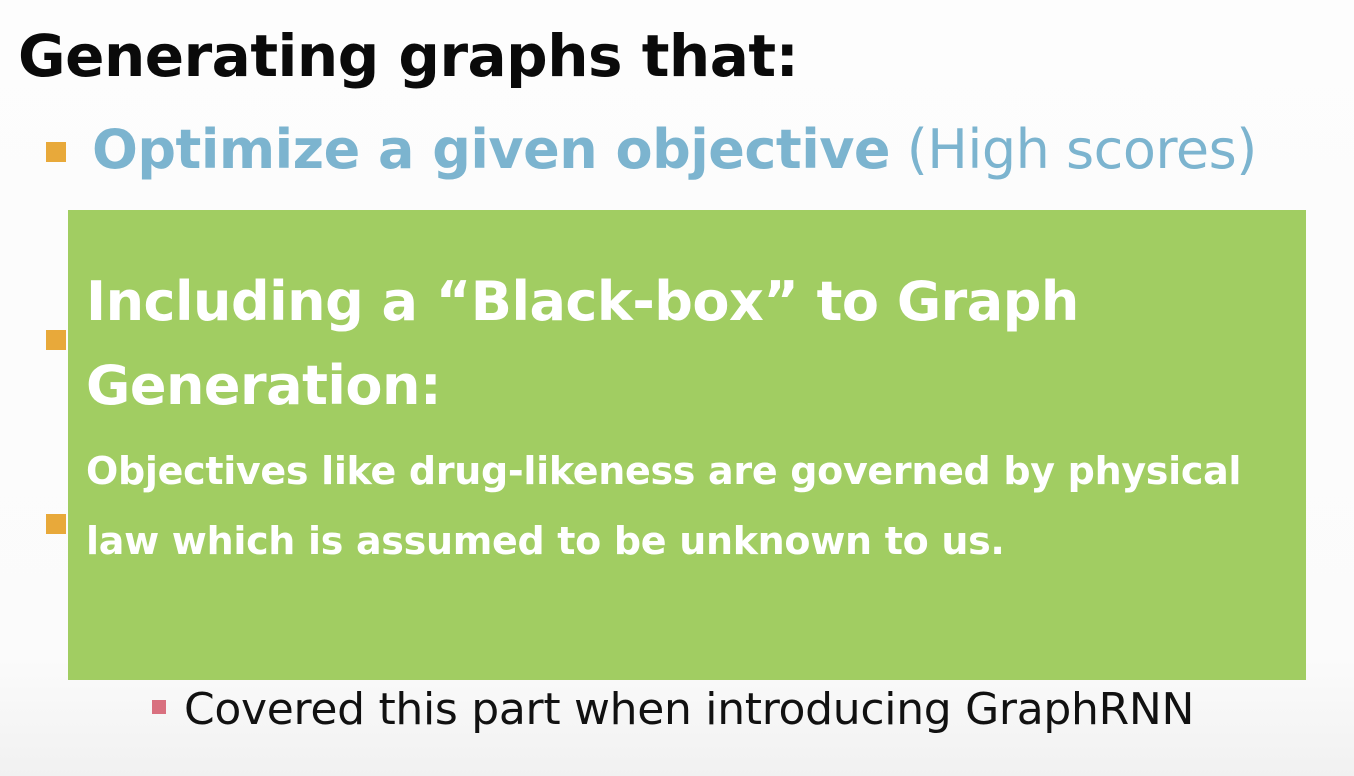  Describe the element at coordinates (408, 56) in the screenshot. I see `slide-title: Generating graphs that:` at that location.